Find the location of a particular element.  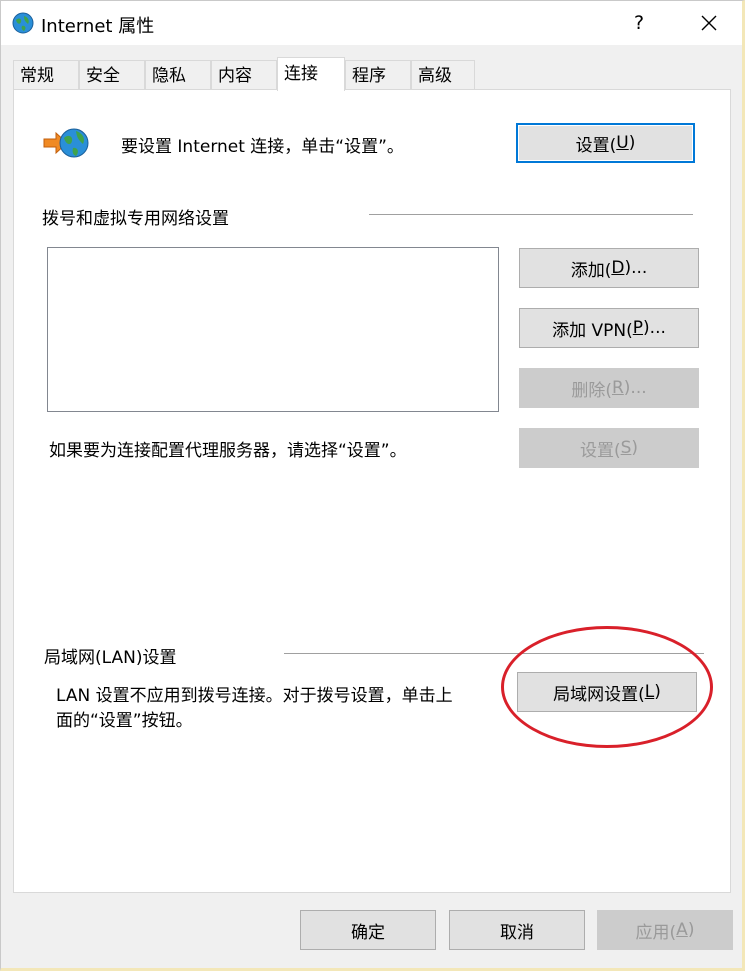

setup-button: 设置(U) is located at coordinates (605, 143).